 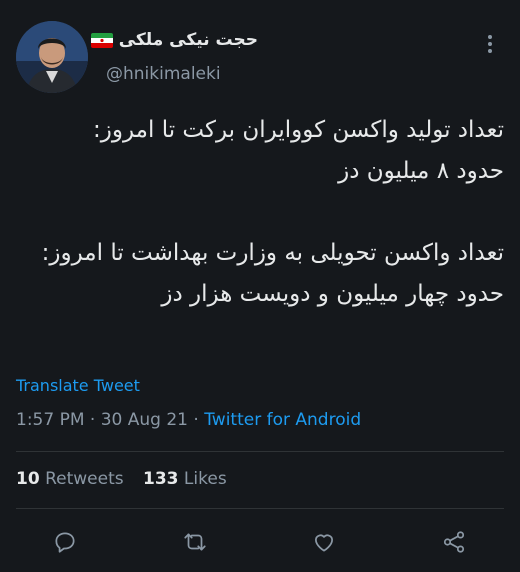 I want to click on avatar-image, so click(x=52, y=57).